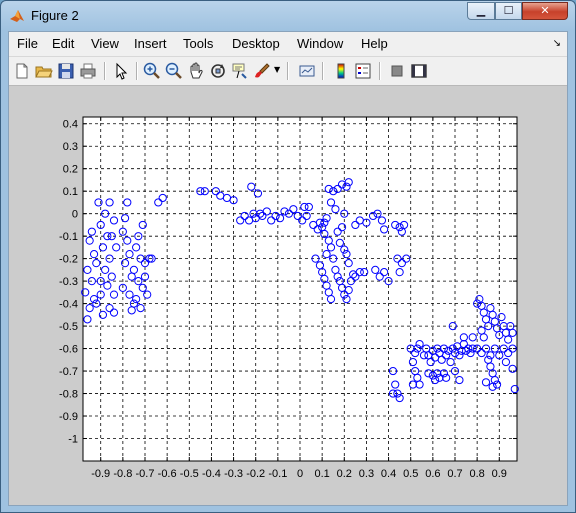 The height and width of the screenshot is (513, 576). I want to click on legend-icon, so click(363, 71).